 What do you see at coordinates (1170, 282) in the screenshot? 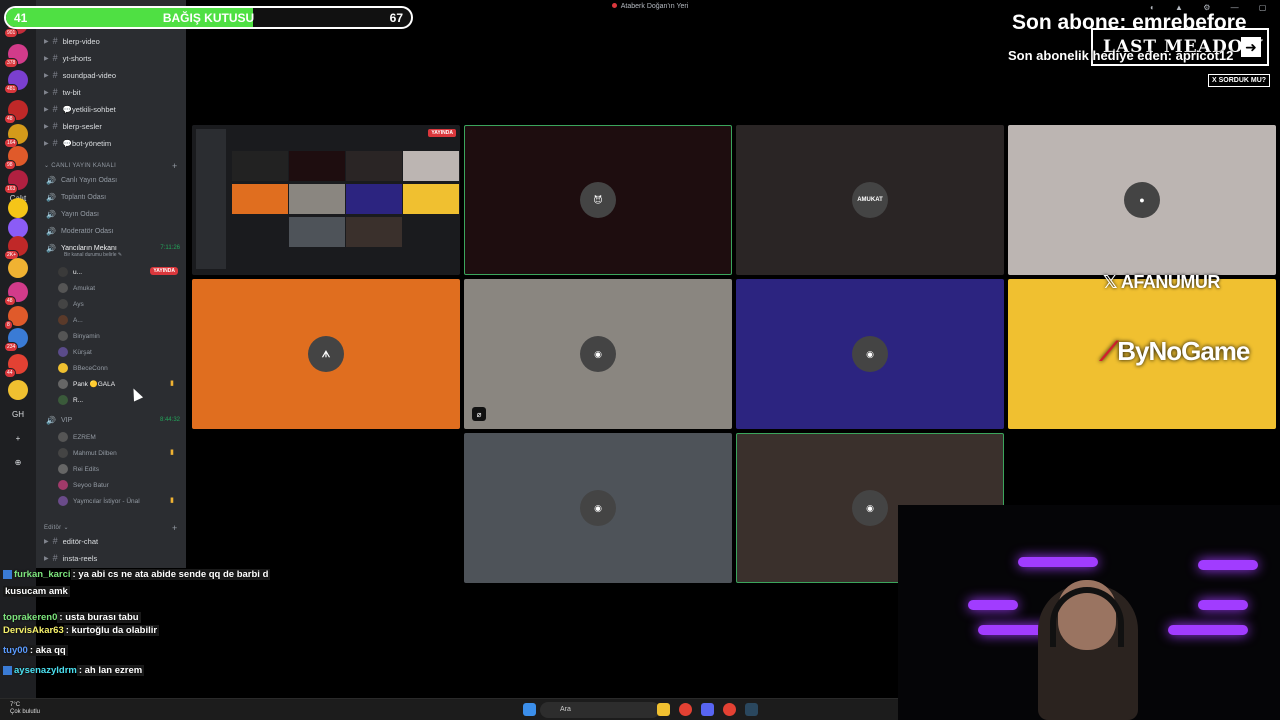
I see `afanumur-text: AFANUMUR` at bounding box center [1170, 282].